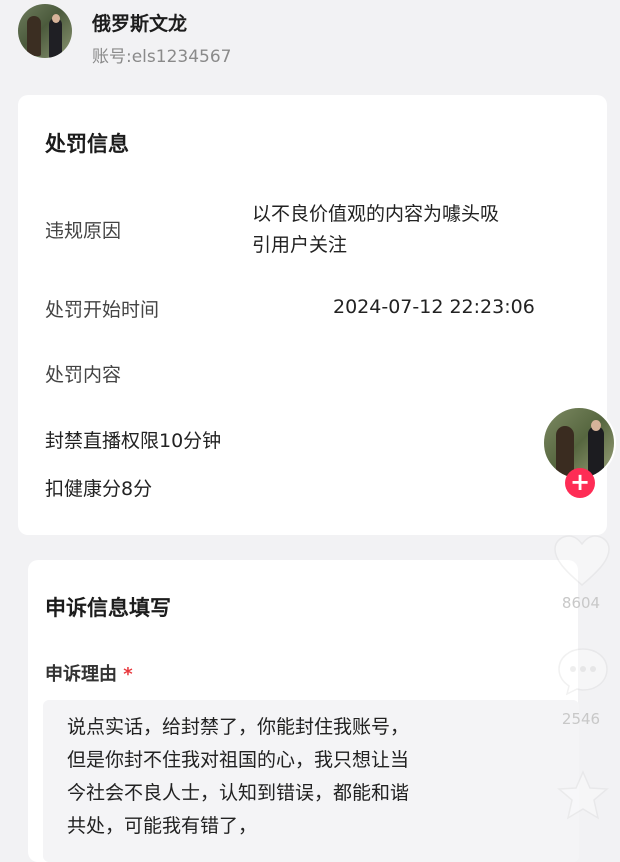  I want to click on content-label: 处罚内容, so click(83, 375).